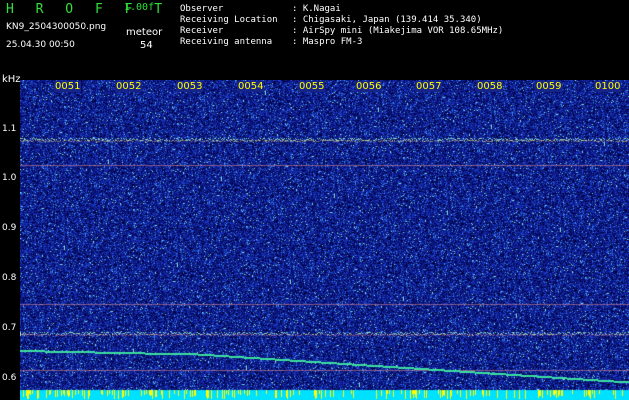  What do you see at coordinates (202, 9) in the screenshot?
I see `info-key: Observer` at bounding box center [202, 9].